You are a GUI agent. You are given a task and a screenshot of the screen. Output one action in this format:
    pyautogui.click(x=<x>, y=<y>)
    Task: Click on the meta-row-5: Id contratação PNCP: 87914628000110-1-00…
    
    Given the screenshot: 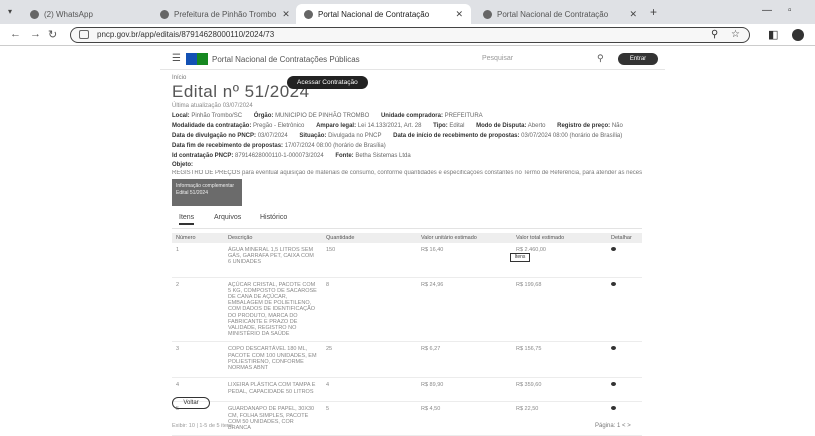 What is the action you would take?
    pyautogui.click(x=291, y=156)
    